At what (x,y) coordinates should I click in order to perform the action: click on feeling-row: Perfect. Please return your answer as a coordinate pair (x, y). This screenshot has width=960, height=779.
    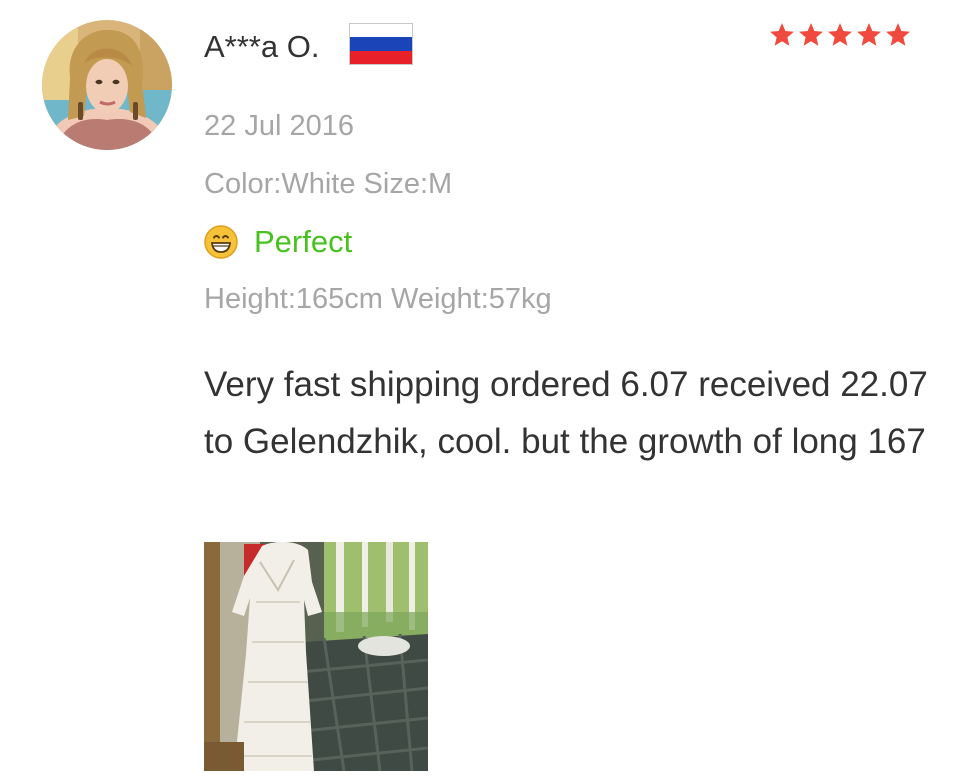
    Looking at the image, I should click on (278, 242).